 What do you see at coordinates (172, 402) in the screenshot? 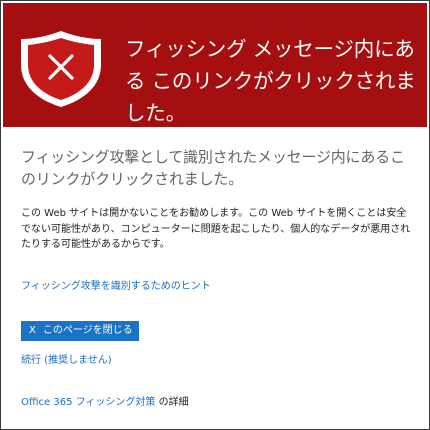
I see `footer-suffix: の詳細` at bounding box center [172, 402].